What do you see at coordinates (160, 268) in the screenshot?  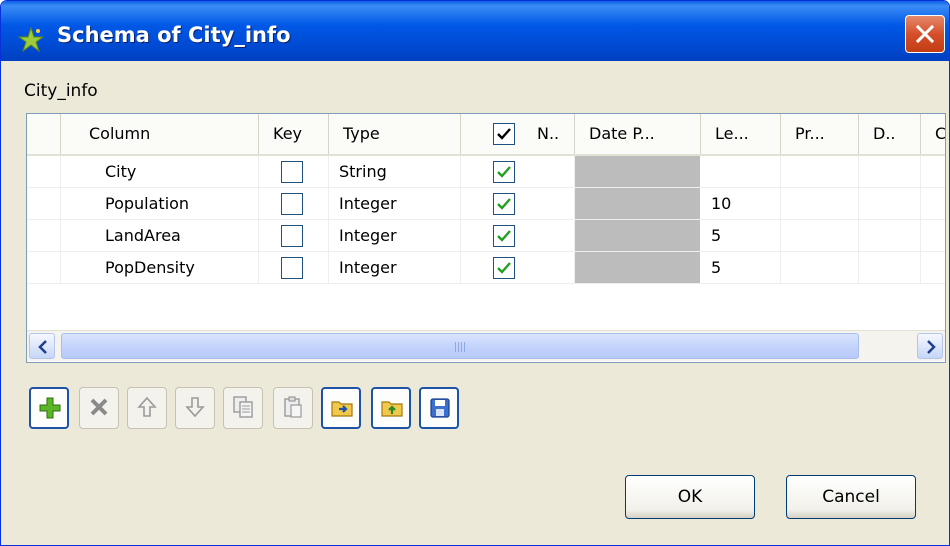 I see `cell-column: PopDensity` at bounding box center [160, 268].